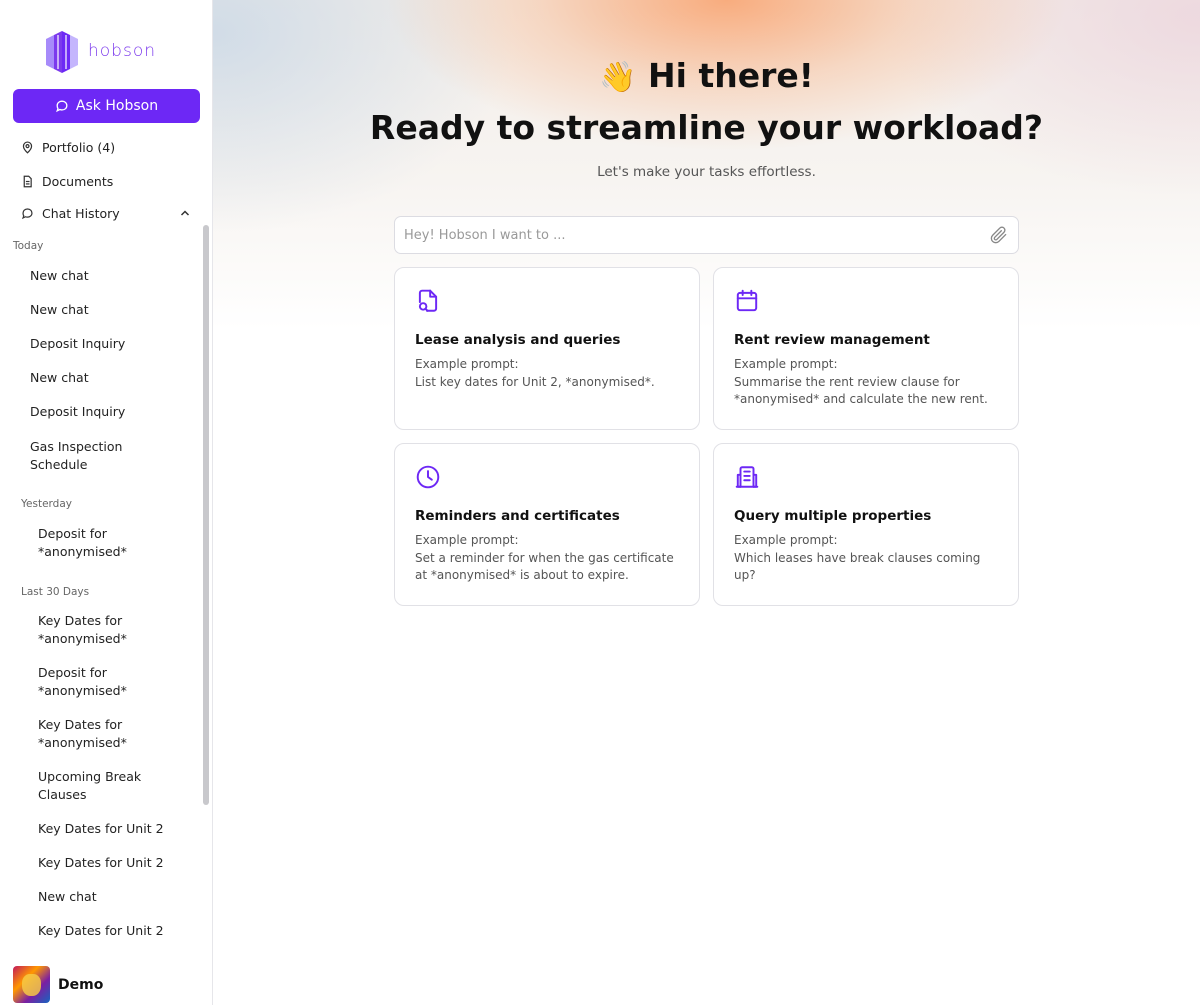 The image size is (1200, 1005). I want to click on nav-documents: Documents, so click(67, 181).